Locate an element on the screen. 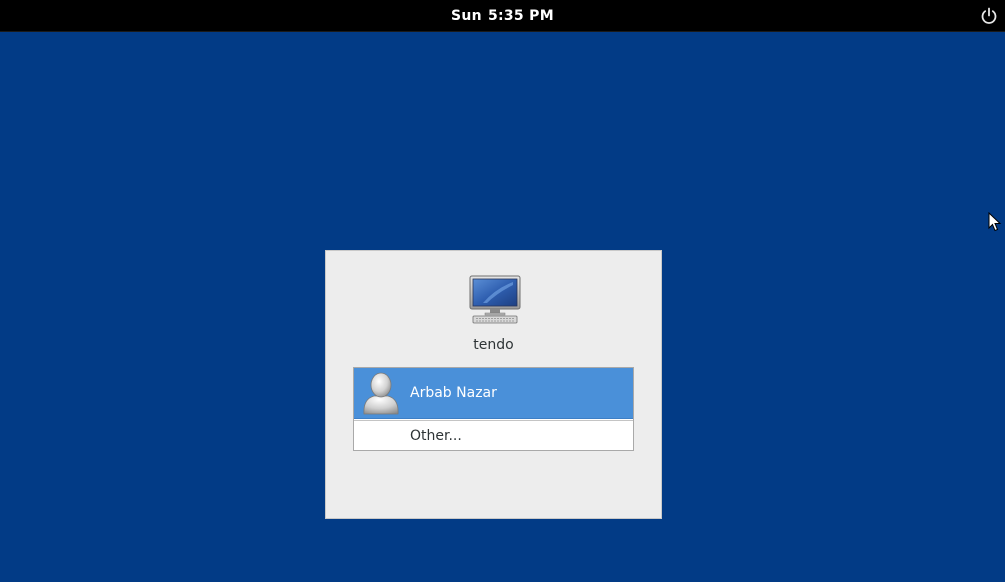 The width and height of the screenshot is (1005, 582). power-button is located at coordinates (989, 16).